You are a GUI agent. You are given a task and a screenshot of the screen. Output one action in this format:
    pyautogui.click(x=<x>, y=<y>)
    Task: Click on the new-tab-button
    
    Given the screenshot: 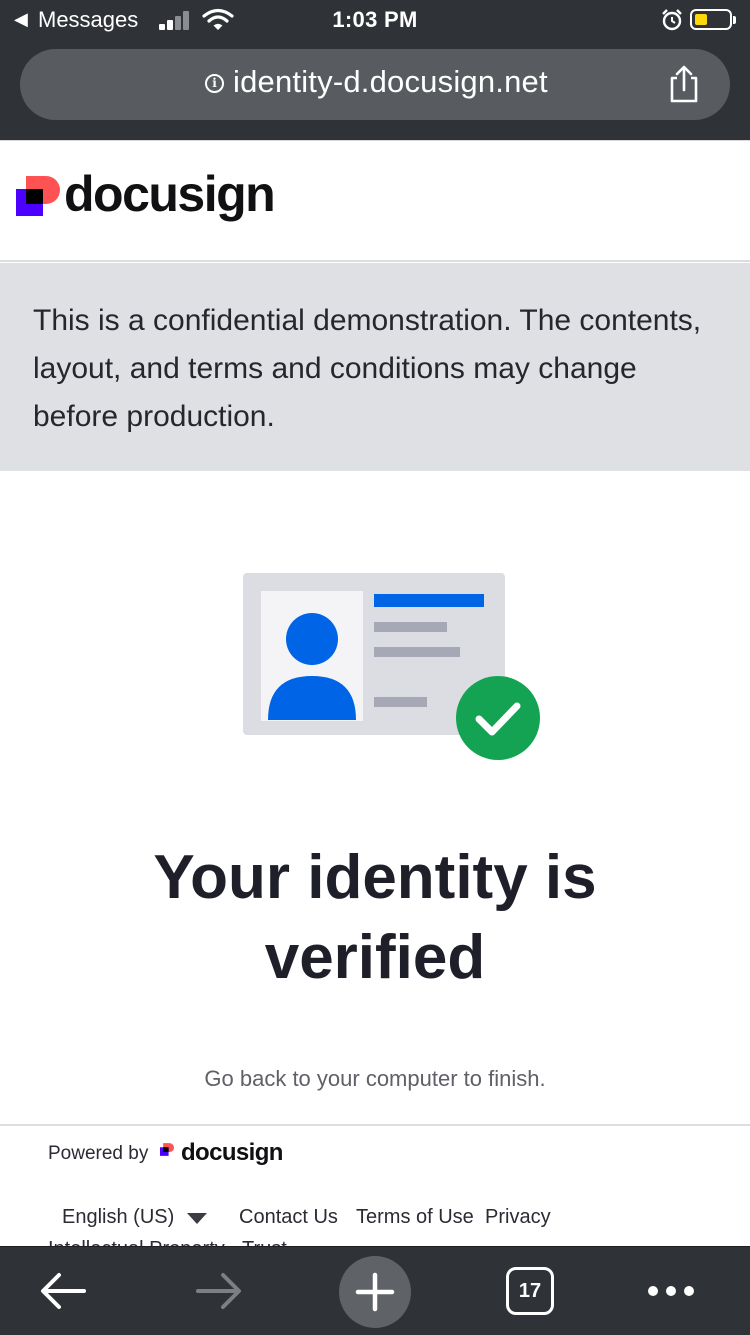 What is the action you would take?
    pyautogui.click(x=375, y=1292)
    